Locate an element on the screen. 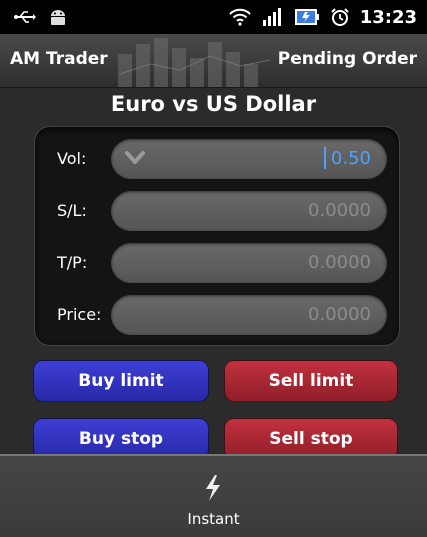 The height and width of the screenshot is (537, 427). take-profit-field: 0.0000 is located at coordinates (249, 263).